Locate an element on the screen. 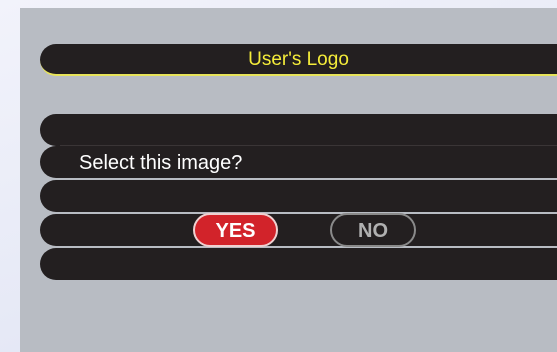 The height and width of the screenshot is (352, 557). yes-button: YES is located at coordinates (235, 230).